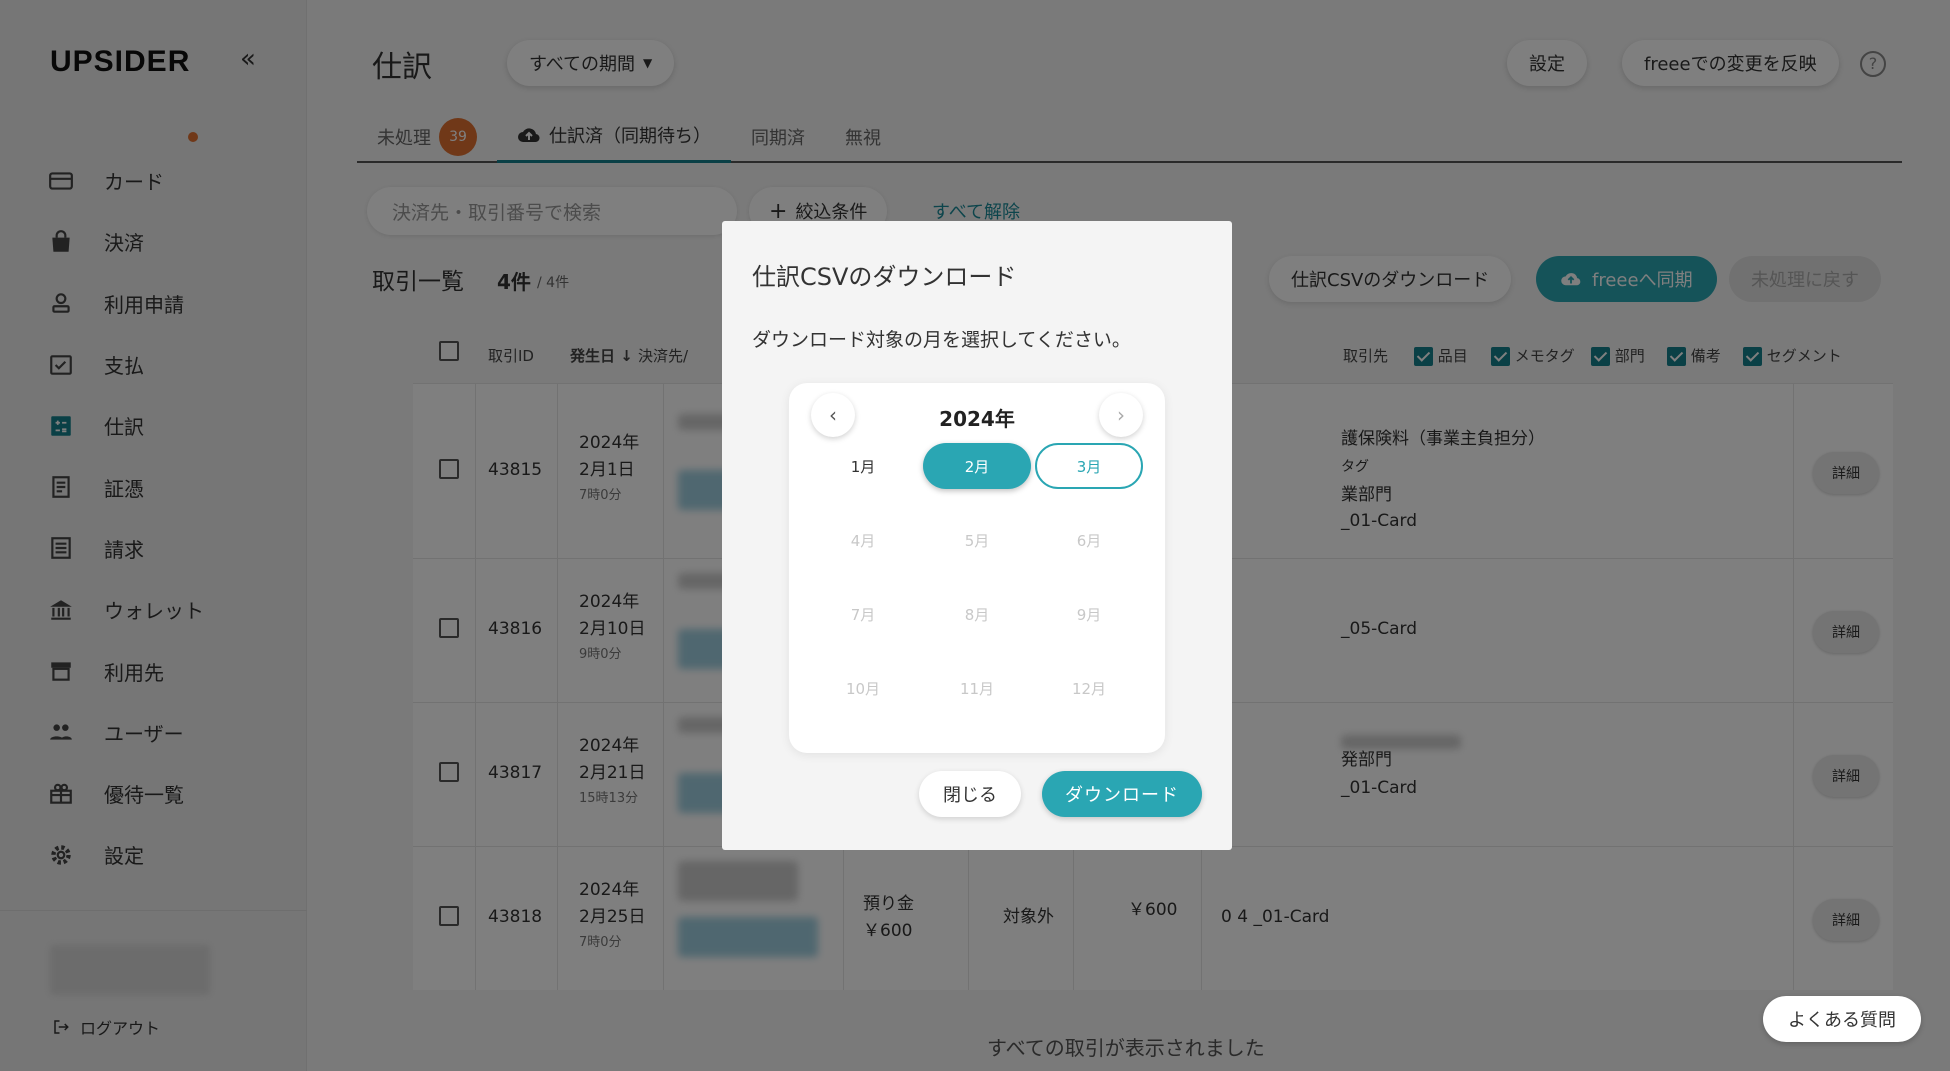 The width and height of the screenshot is (1950, 1071). Describe the element at coordinates (941, 340) in the screenshot. I see `modal-message: ダウンロード対象の月を選択してください。` at that location.